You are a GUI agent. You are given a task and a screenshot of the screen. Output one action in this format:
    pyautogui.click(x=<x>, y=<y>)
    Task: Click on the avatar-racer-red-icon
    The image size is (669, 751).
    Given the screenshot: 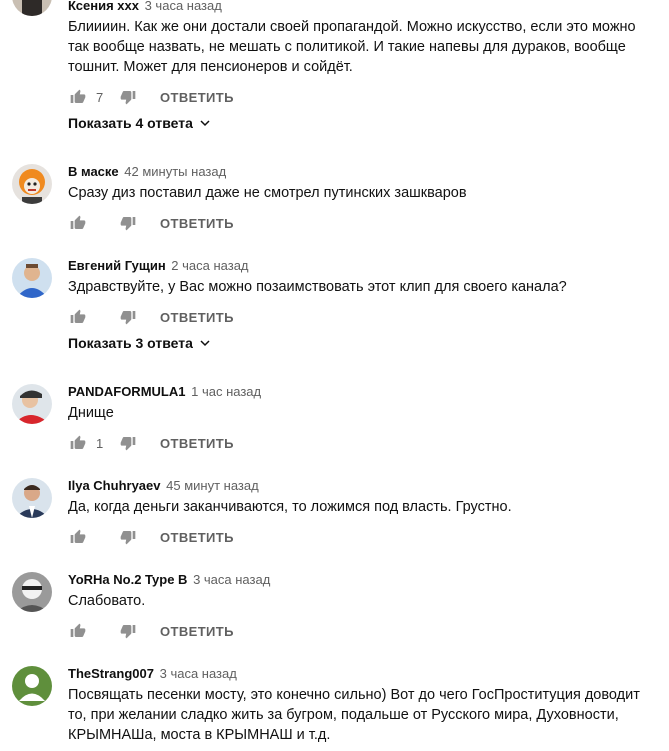 What is the action you would take?
    pyautogui.click(x=32, y=404)
    